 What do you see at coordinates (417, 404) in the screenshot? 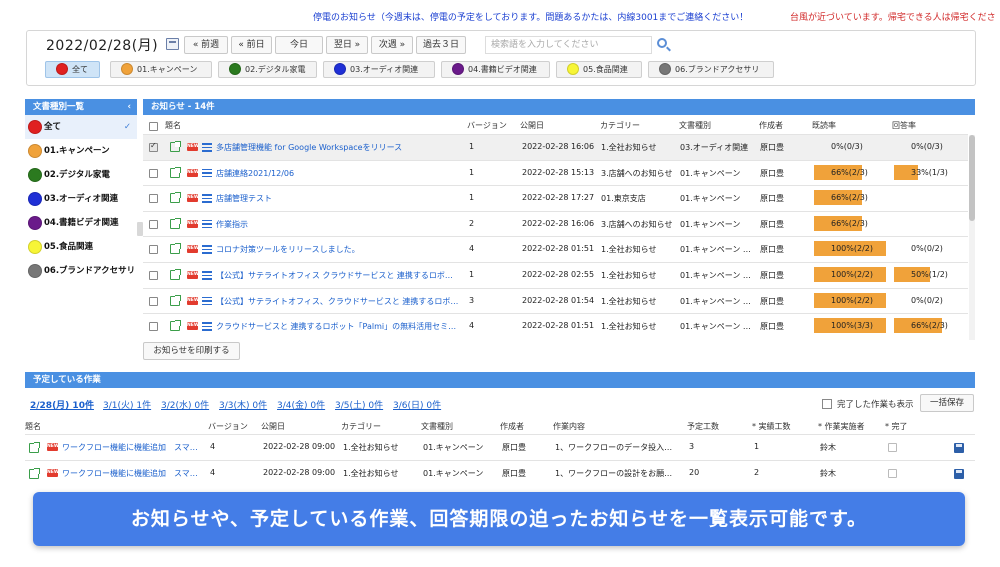
I see `day-tab: 3/6(日) 0件` at bounding box center [417, 404].